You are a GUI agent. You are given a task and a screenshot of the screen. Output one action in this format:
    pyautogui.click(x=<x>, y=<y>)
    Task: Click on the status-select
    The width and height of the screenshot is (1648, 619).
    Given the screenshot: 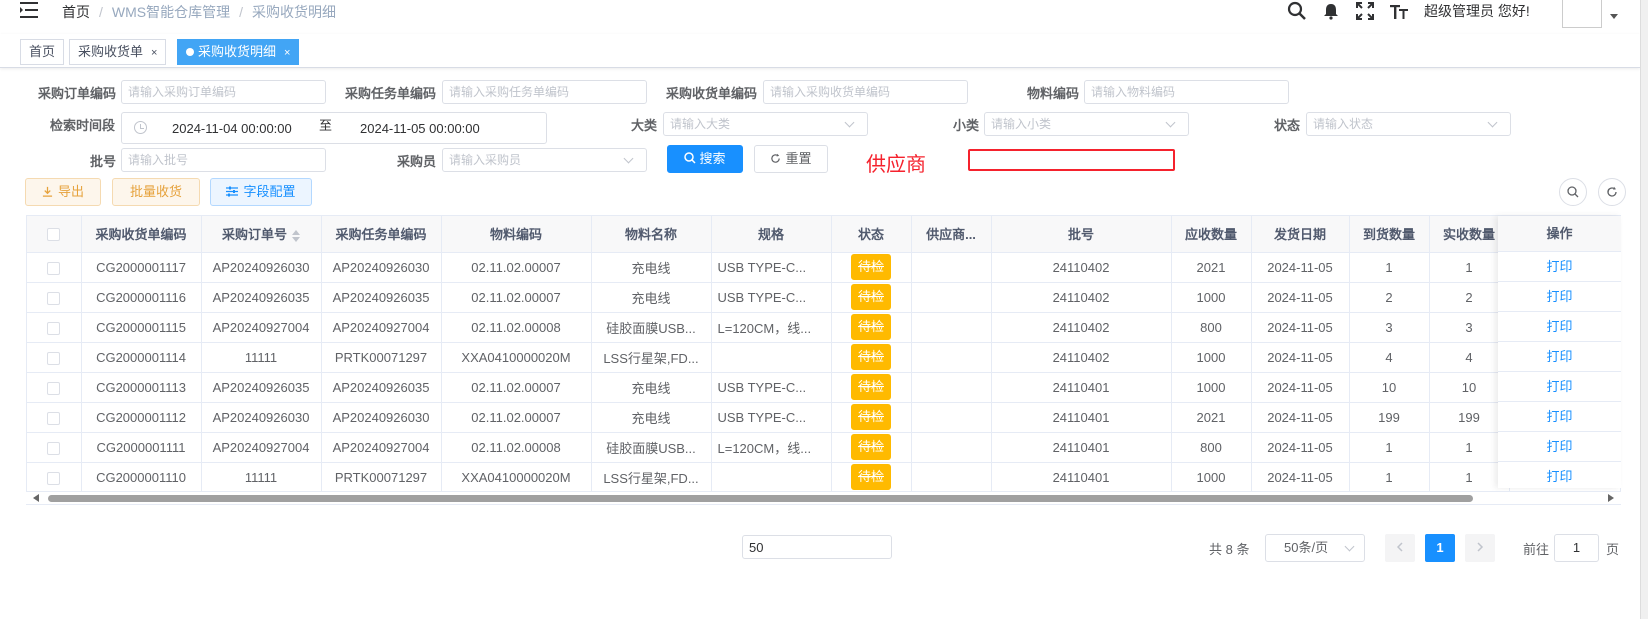 What is the action you would take?
    pyautogui.click(x=1408, y=124)
    